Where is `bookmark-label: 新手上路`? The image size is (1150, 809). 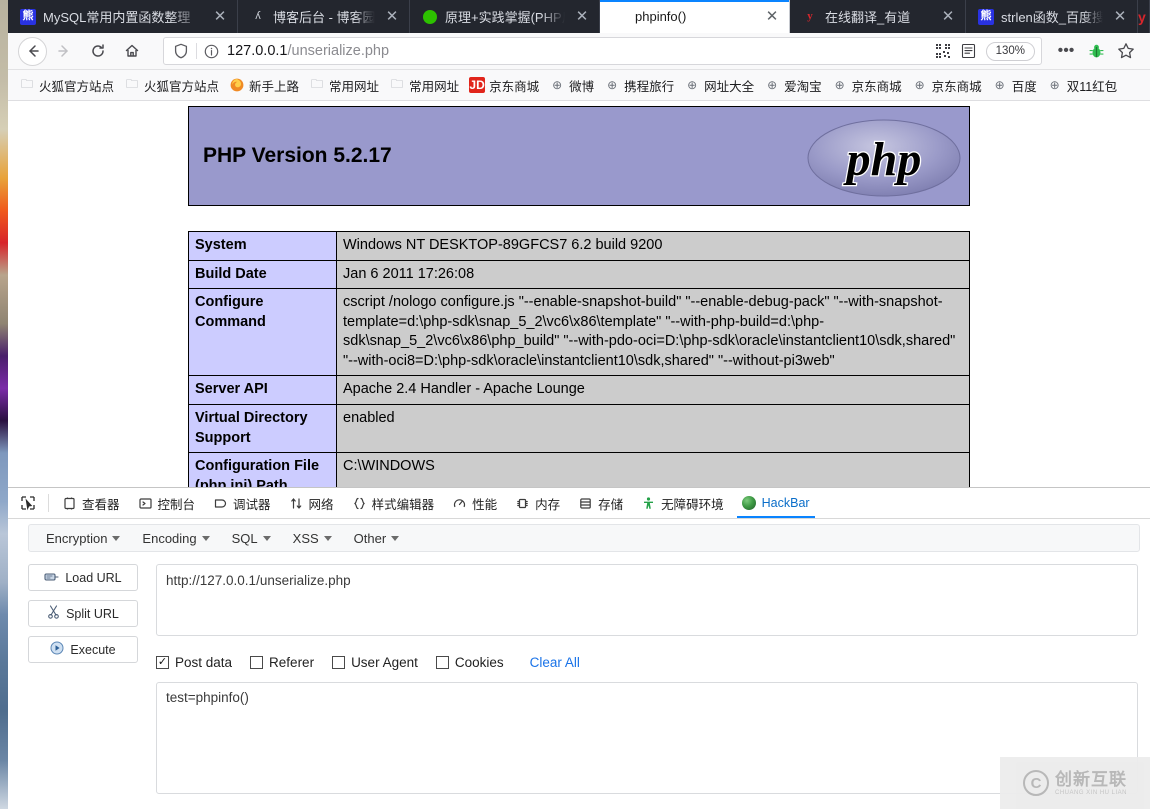
bookmark-label: 新手上路 is located at coordinates (274, 86).